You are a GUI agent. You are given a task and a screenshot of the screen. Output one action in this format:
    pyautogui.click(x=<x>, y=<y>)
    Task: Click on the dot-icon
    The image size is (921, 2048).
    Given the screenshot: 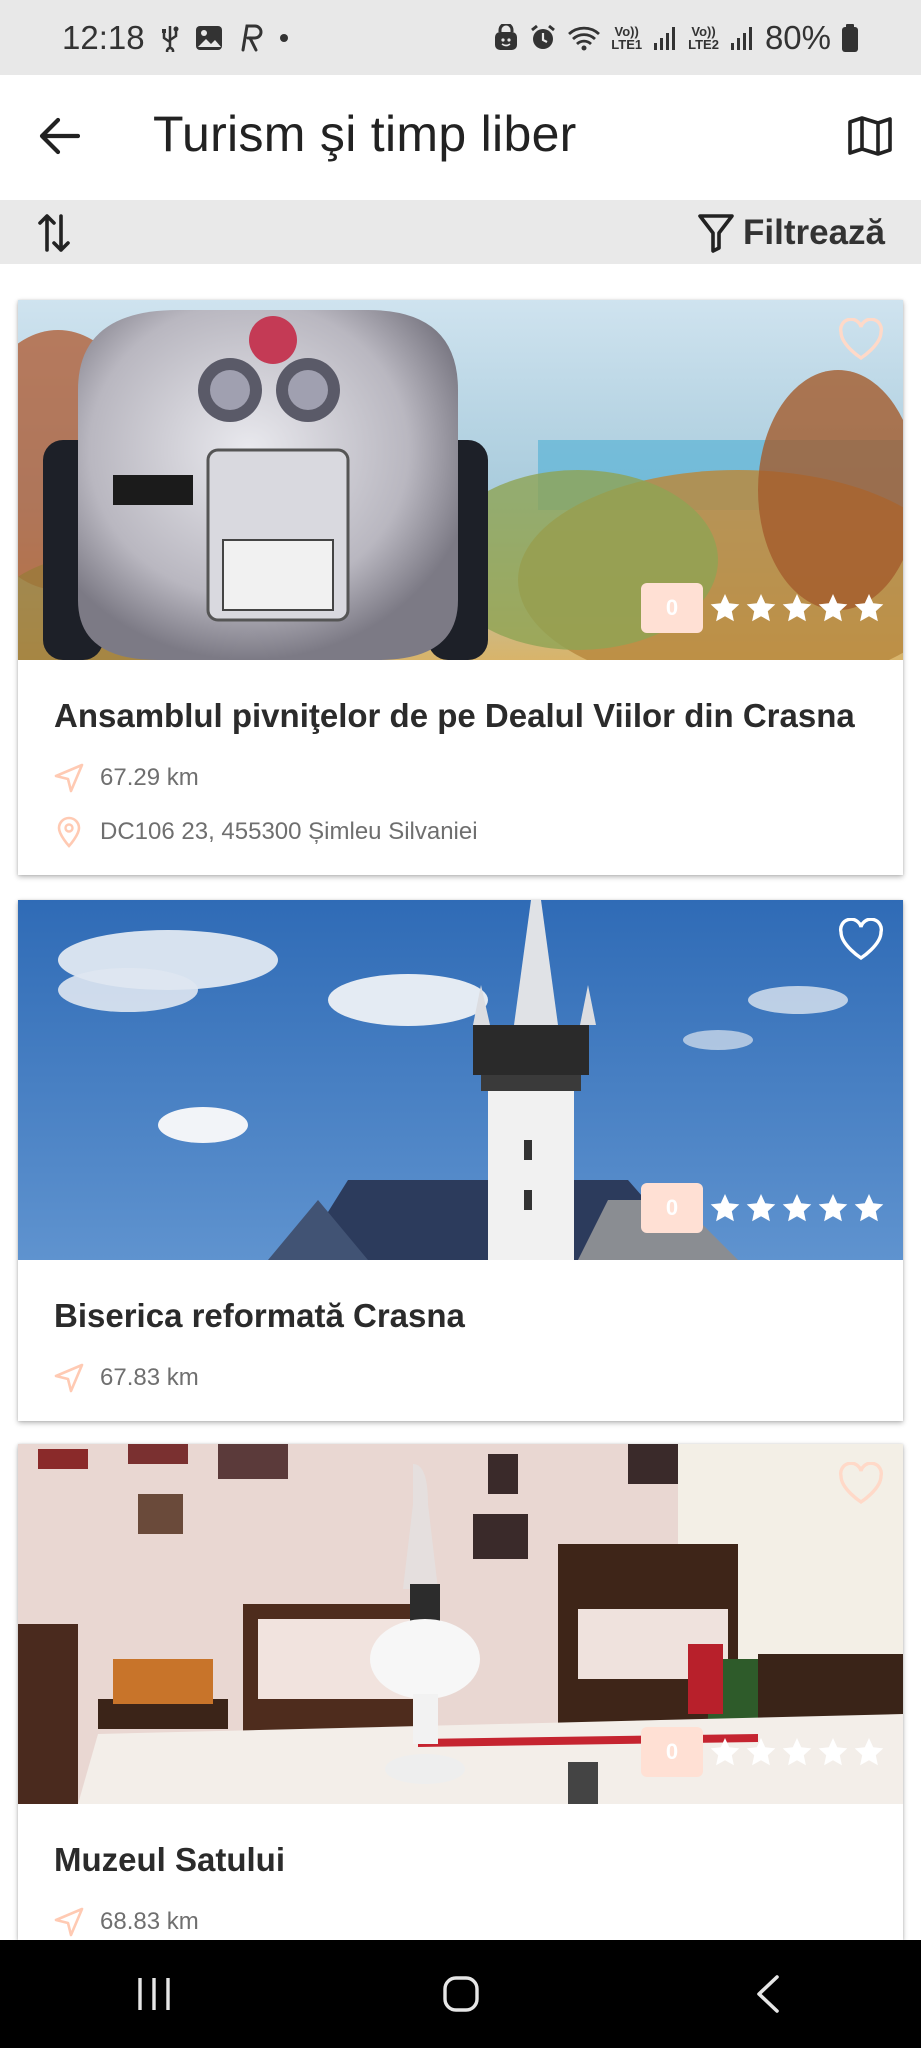 What is the action you would take?
    pyautogui.click(x=284, y=38)
    